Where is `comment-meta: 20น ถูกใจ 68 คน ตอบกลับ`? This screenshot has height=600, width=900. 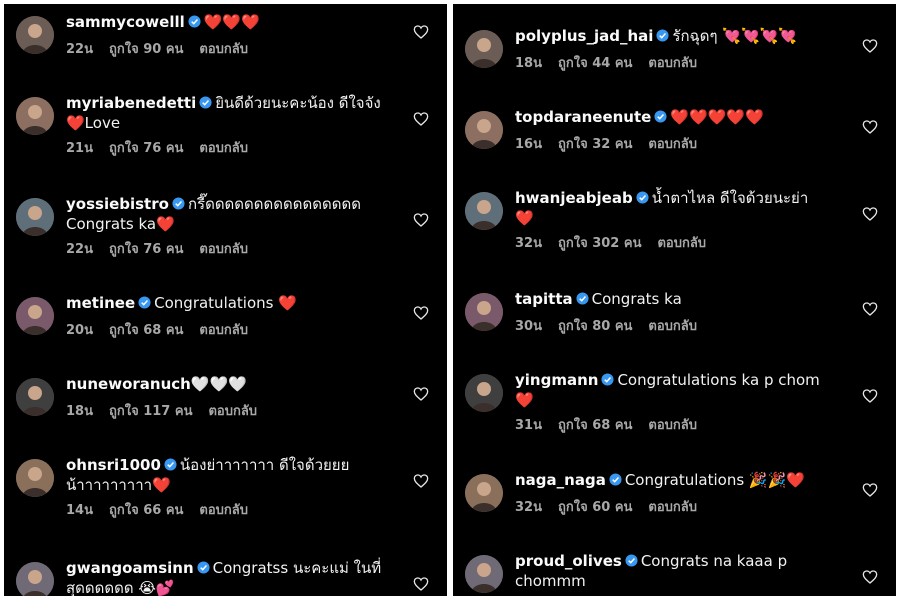
comment-meta: 20น ถูกใจ 68 คน ตอบกลับ is located at coordinates (165, 329).